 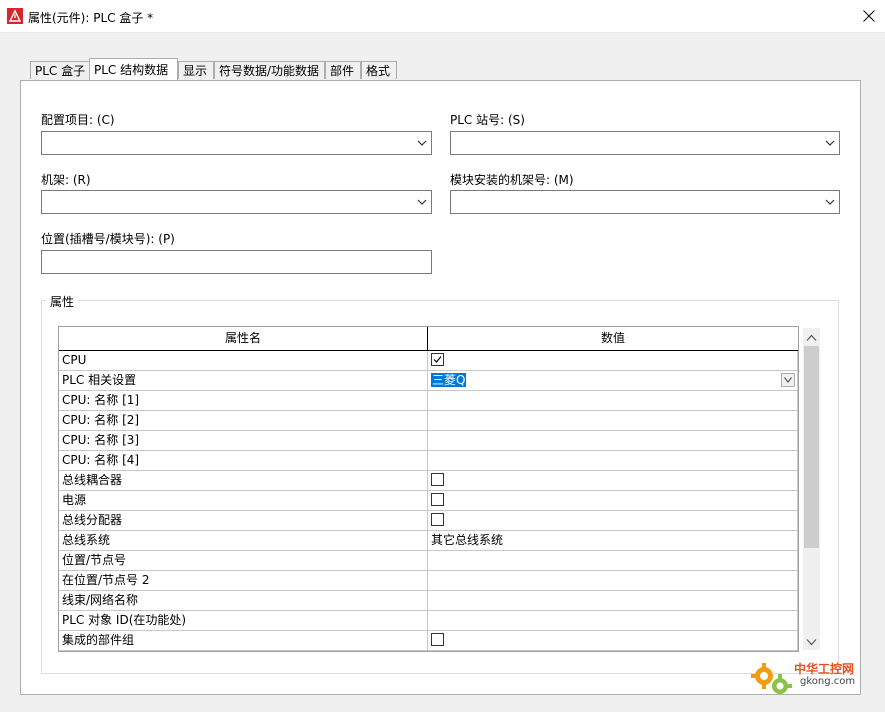 I want to click on plc-station-combo, so click(x=645, y=143).